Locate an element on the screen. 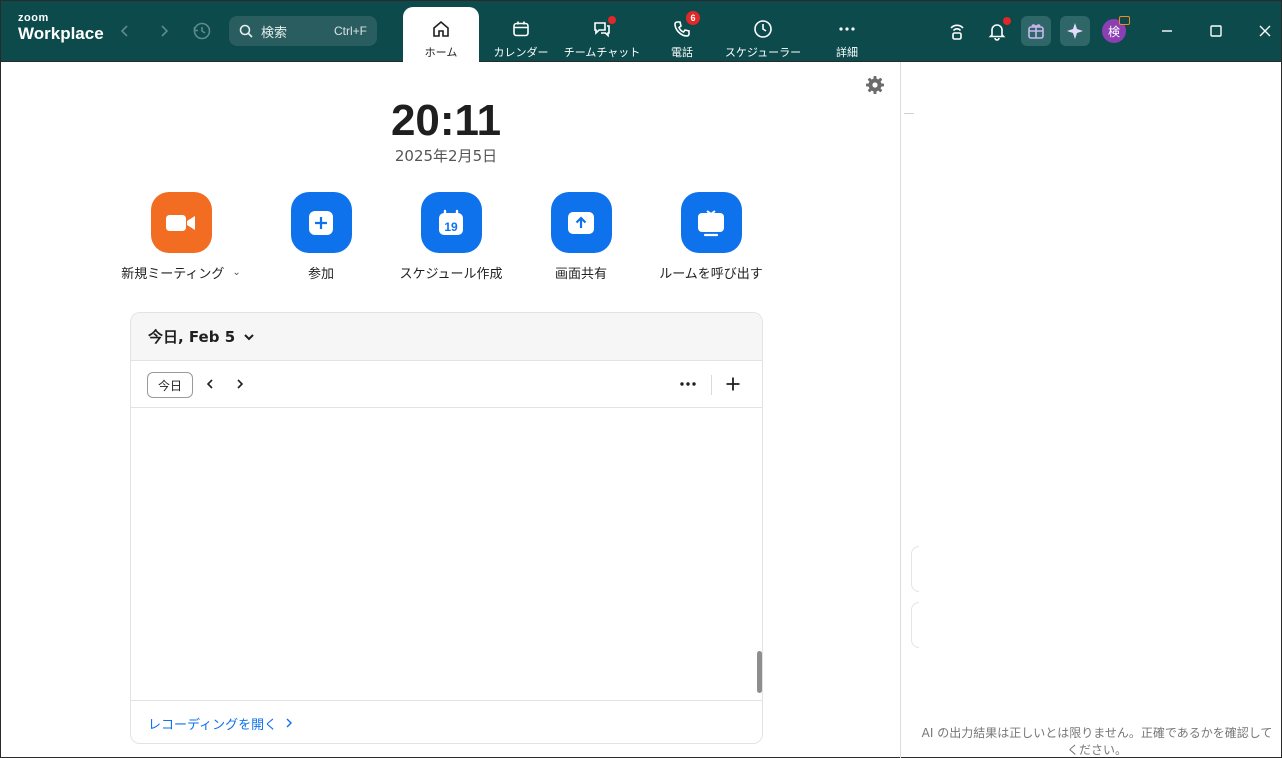  new-meeting-text: 新規ミーティング is located at coordinates (173, 274).